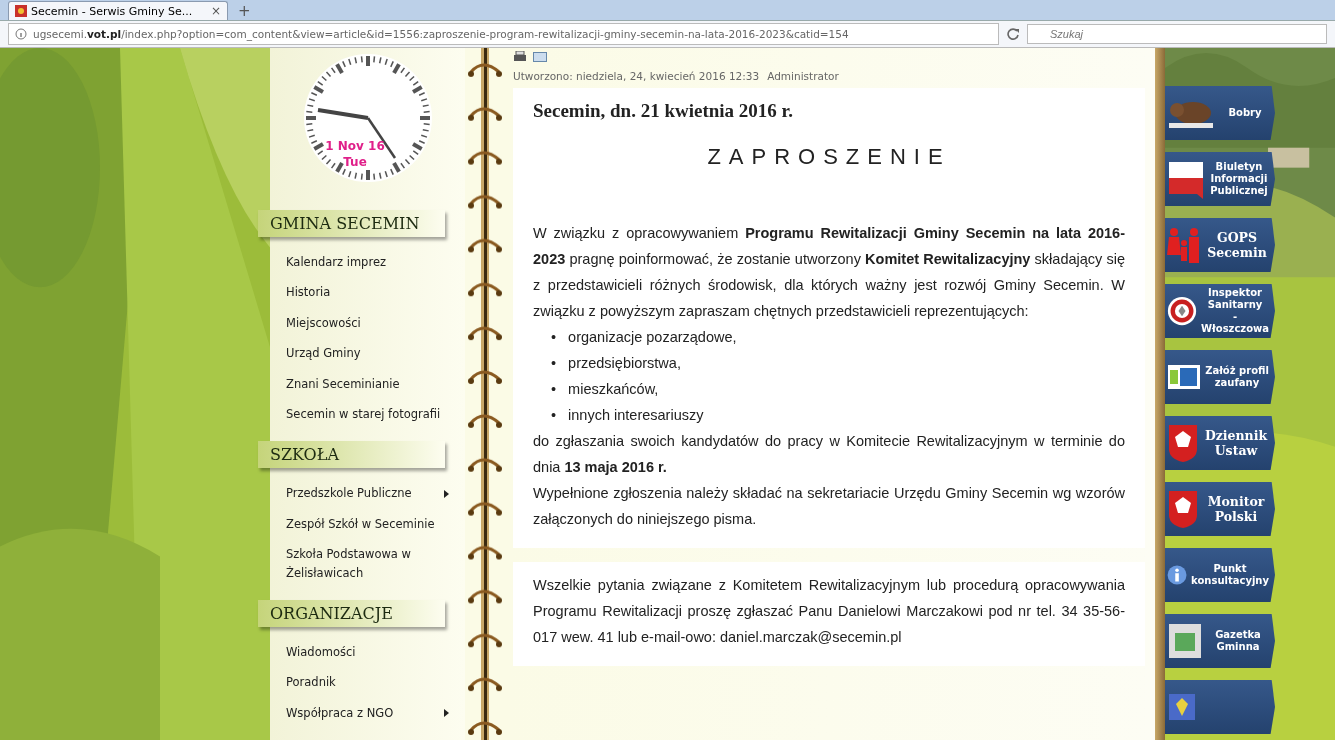 This screenshot has width=1335, height=740. What do you see at coordinates (354, 146) in the screenshot?
I see `clock-date: 1 Nov 16` at bounding box center [354, 146].